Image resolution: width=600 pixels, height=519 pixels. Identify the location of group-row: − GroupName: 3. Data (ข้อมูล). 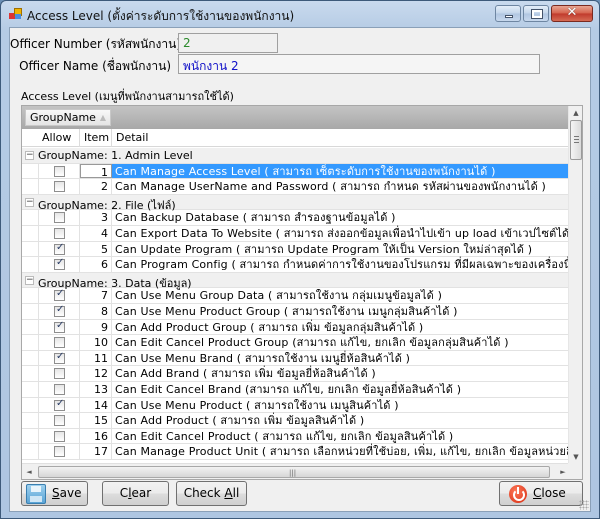
(296, 281).